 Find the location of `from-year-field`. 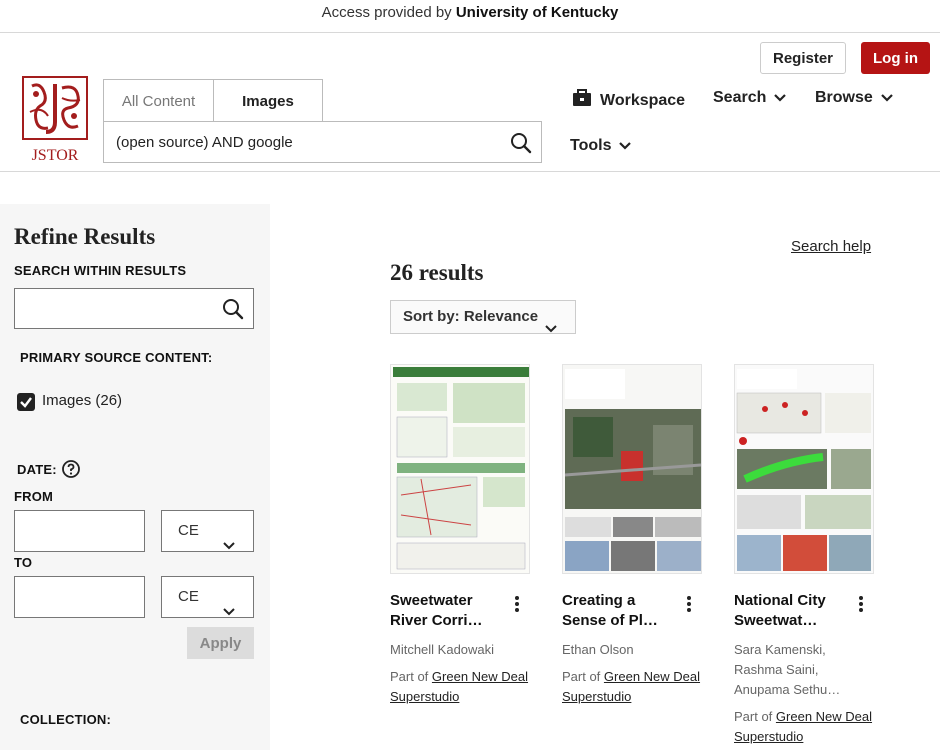

from-year-field is located at coordinates (79, 531).